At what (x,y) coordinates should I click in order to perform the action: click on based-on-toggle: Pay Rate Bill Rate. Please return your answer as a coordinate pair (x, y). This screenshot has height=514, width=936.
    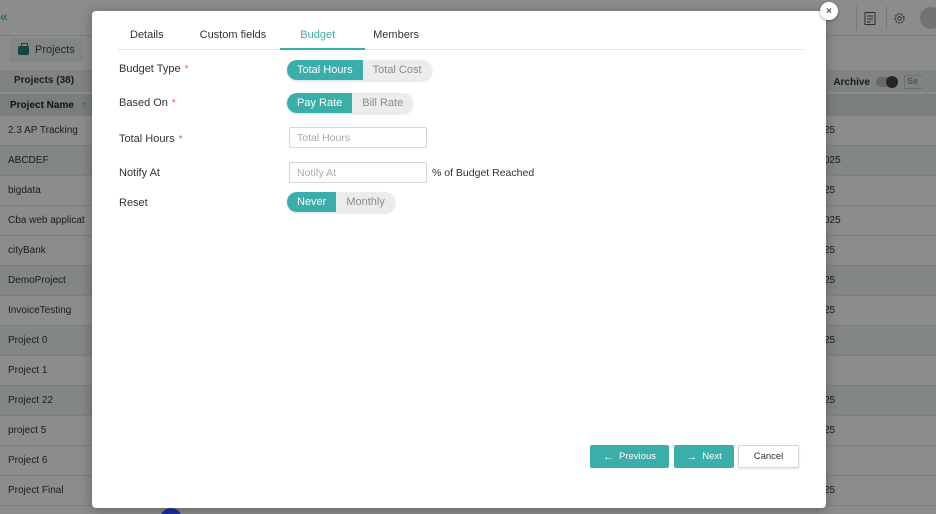
    Looking at the image, I should click on (350, 103).